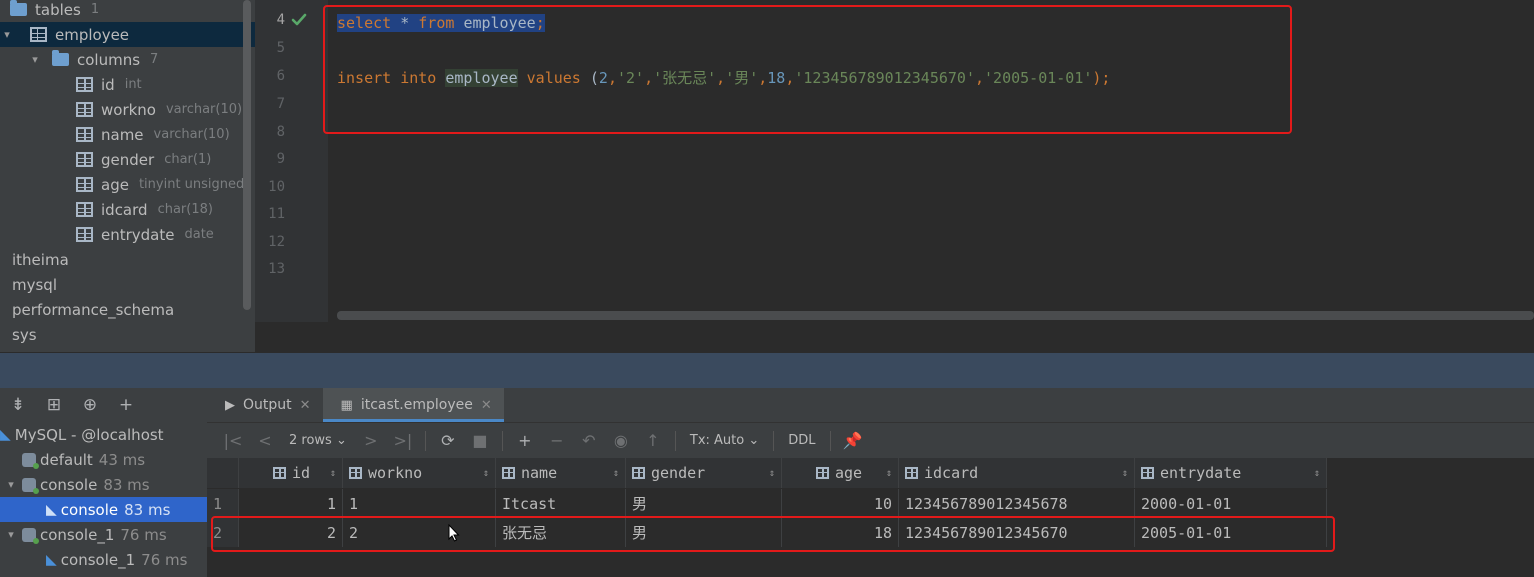  Describe the element at coordinates (199, 234) in the screenshot. I see `column-type: date` at that location.